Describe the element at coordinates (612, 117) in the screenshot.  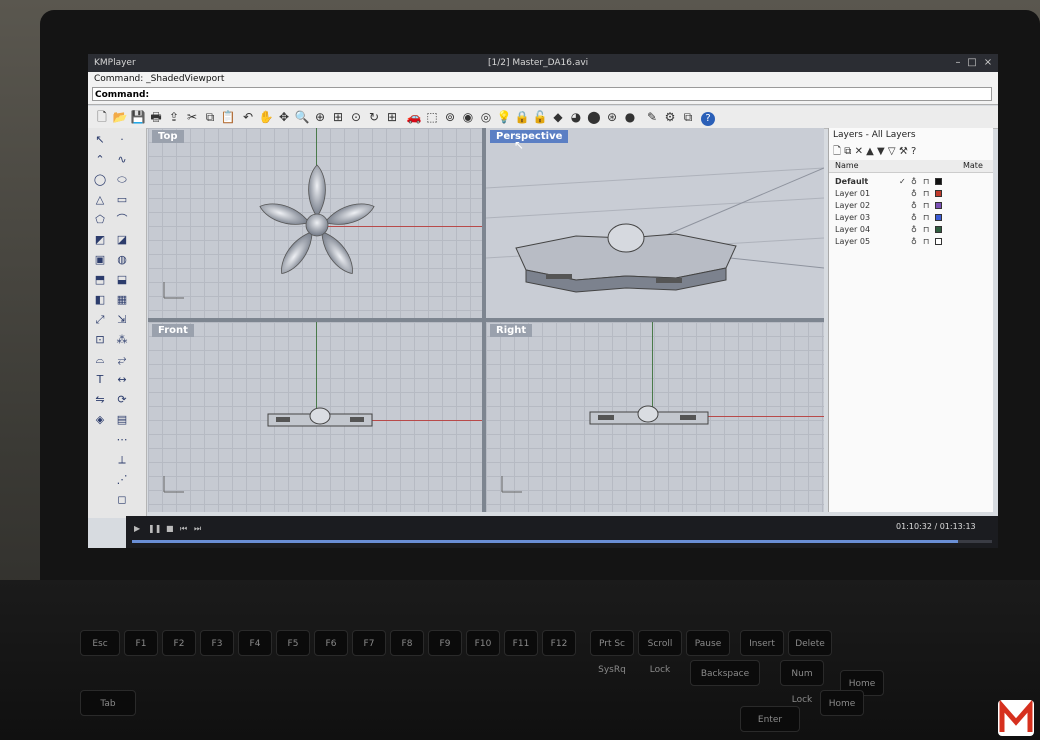
I see `wire-sphere-icon: ⊛` at that location.